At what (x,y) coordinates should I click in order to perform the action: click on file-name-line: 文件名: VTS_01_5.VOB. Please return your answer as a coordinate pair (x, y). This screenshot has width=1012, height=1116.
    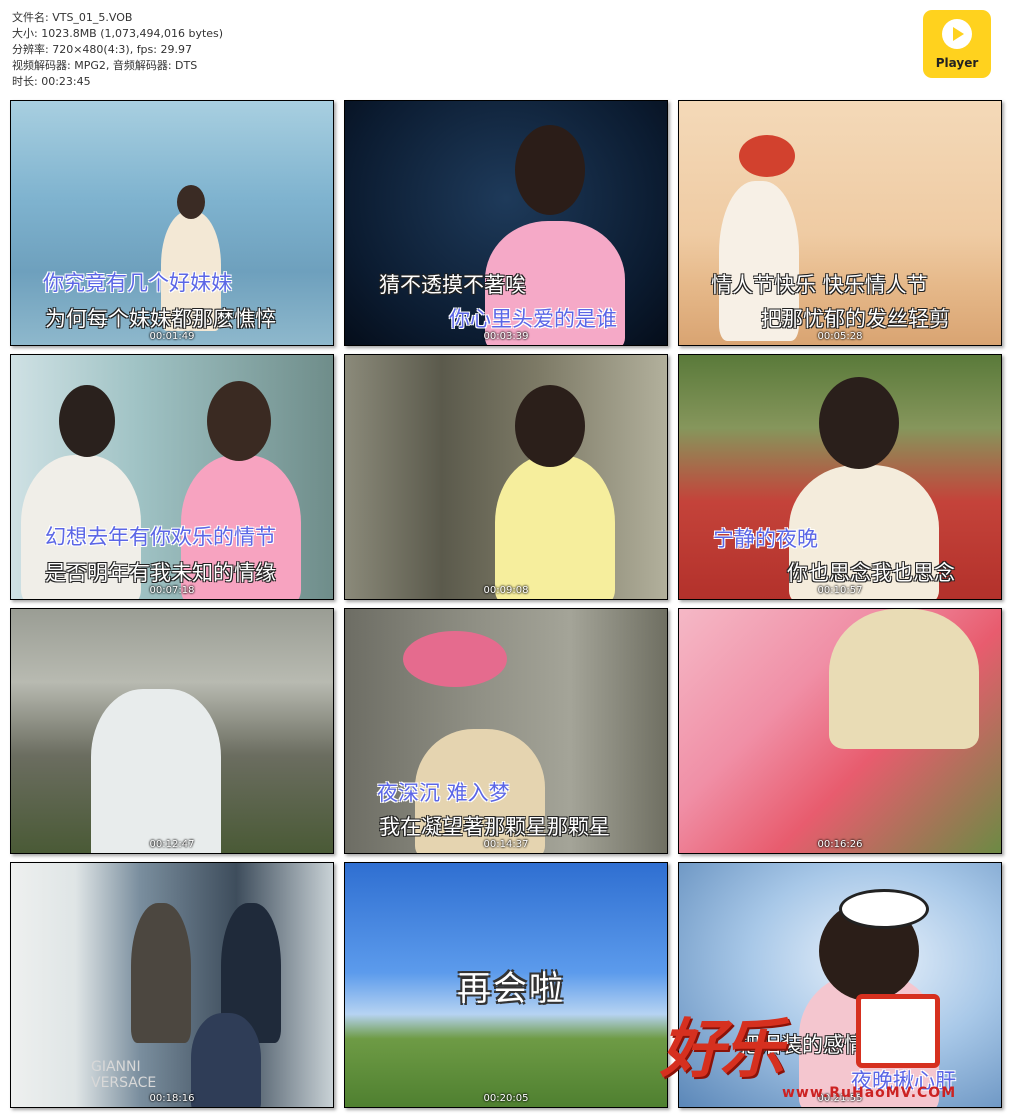
    Looking at the image, I should click on (72, 17).